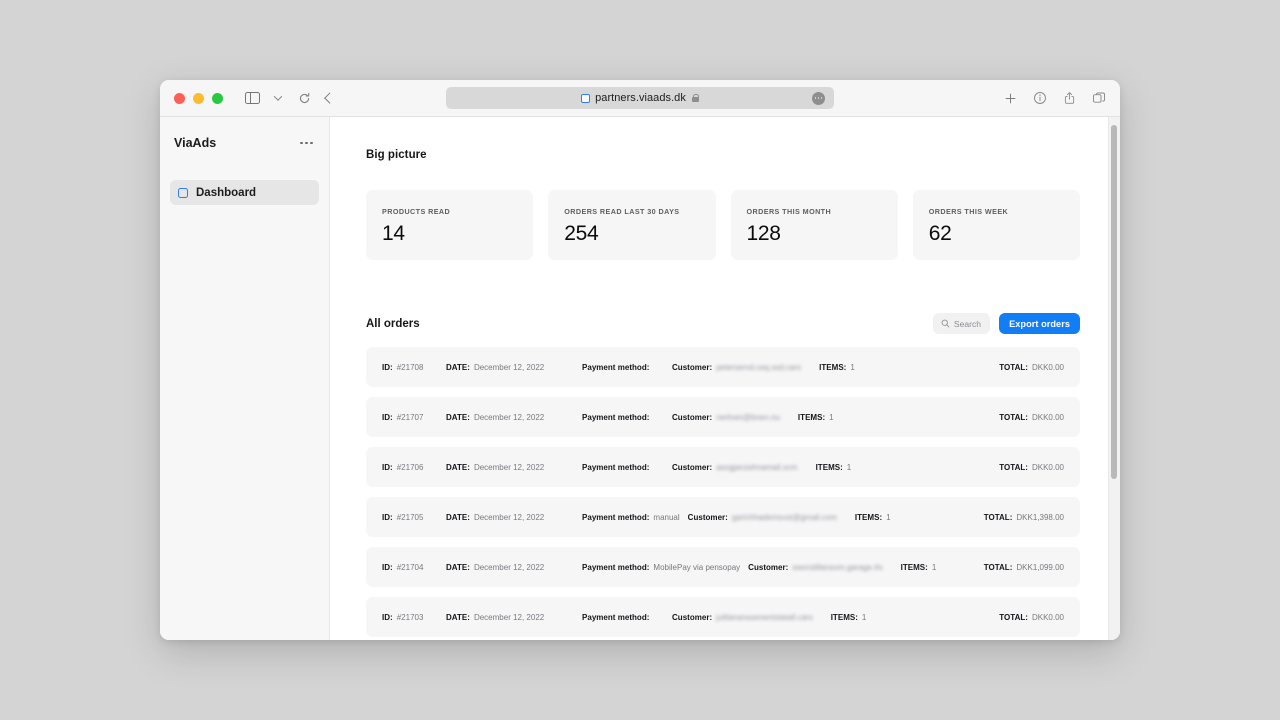 The image size is (1280, 720). I want to click on page-scrollbar-track, so click(1114, 378).